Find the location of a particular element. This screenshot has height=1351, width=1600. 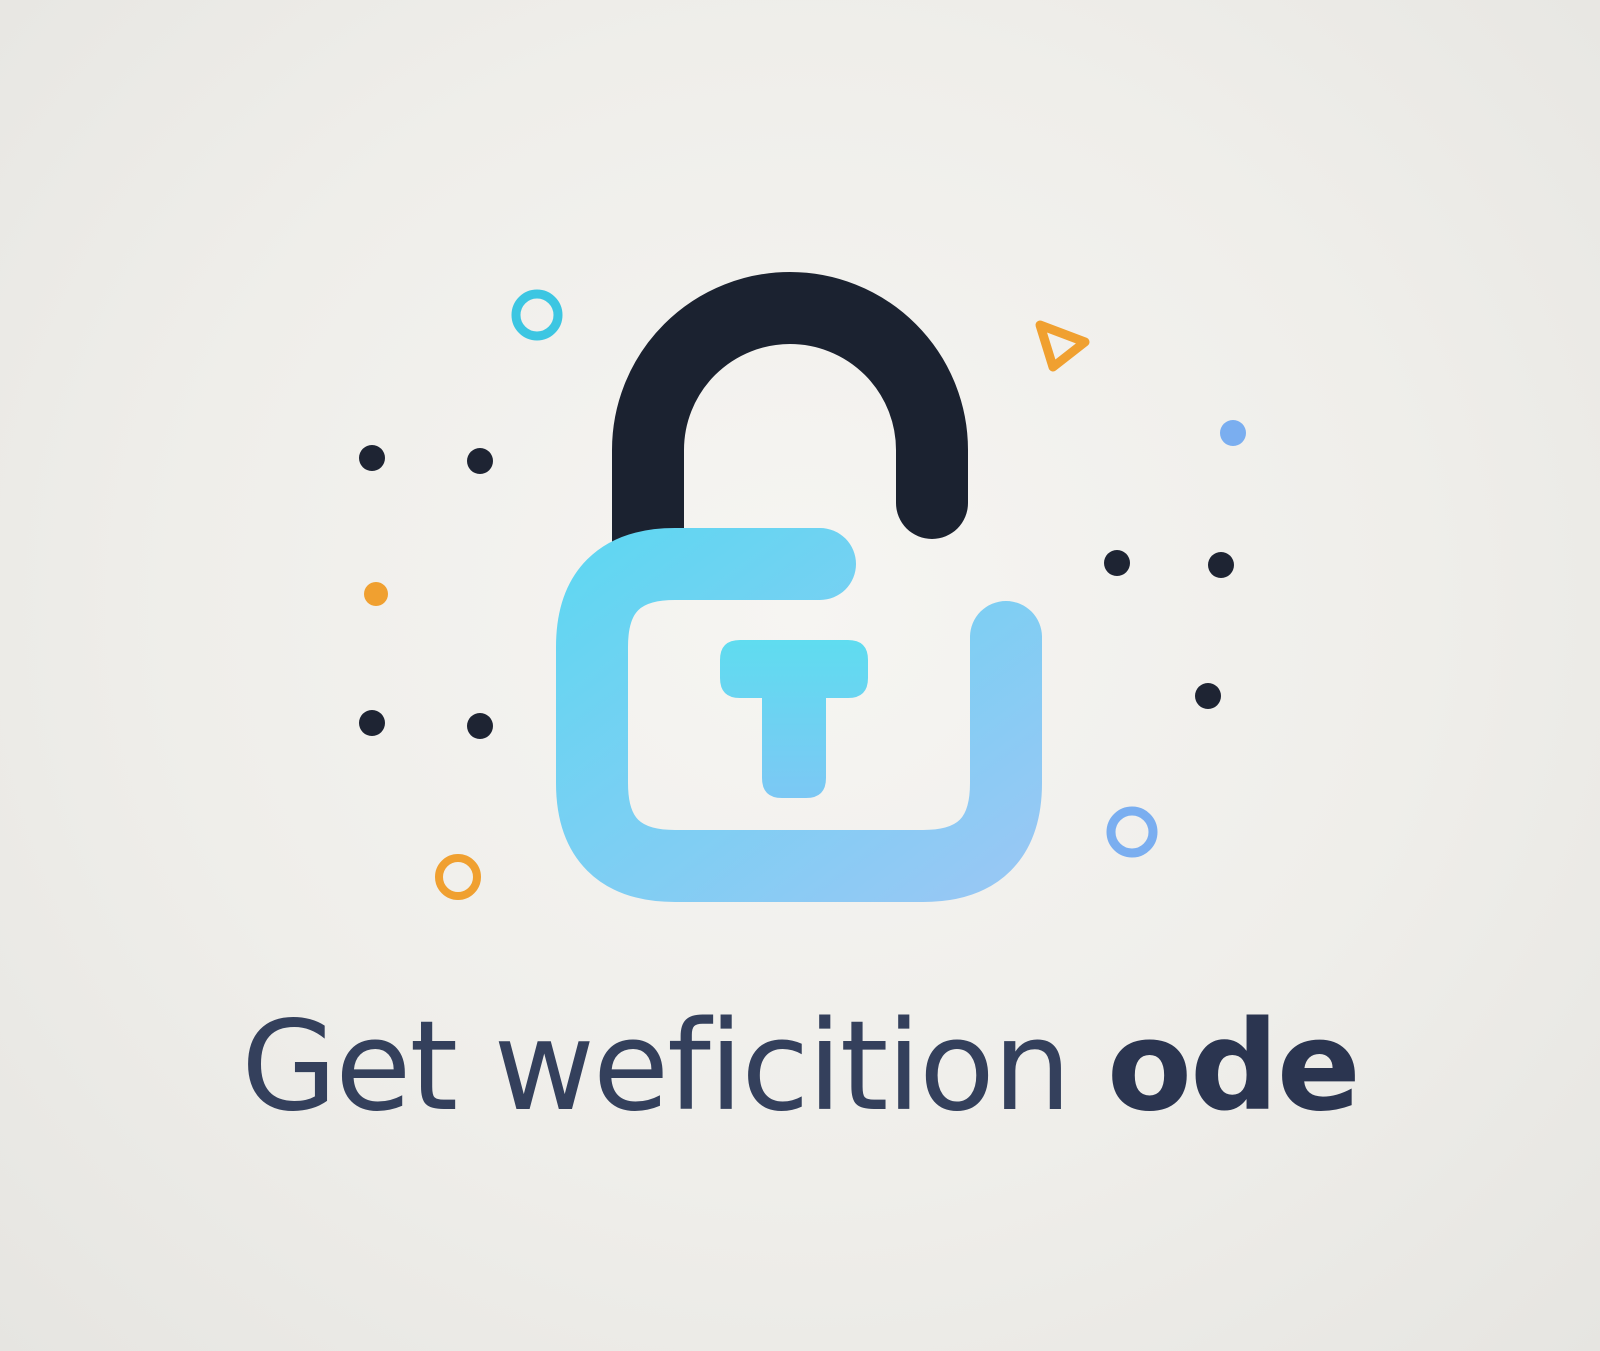

page-title: Get weficition ode is located at coordinates (800, 1067).